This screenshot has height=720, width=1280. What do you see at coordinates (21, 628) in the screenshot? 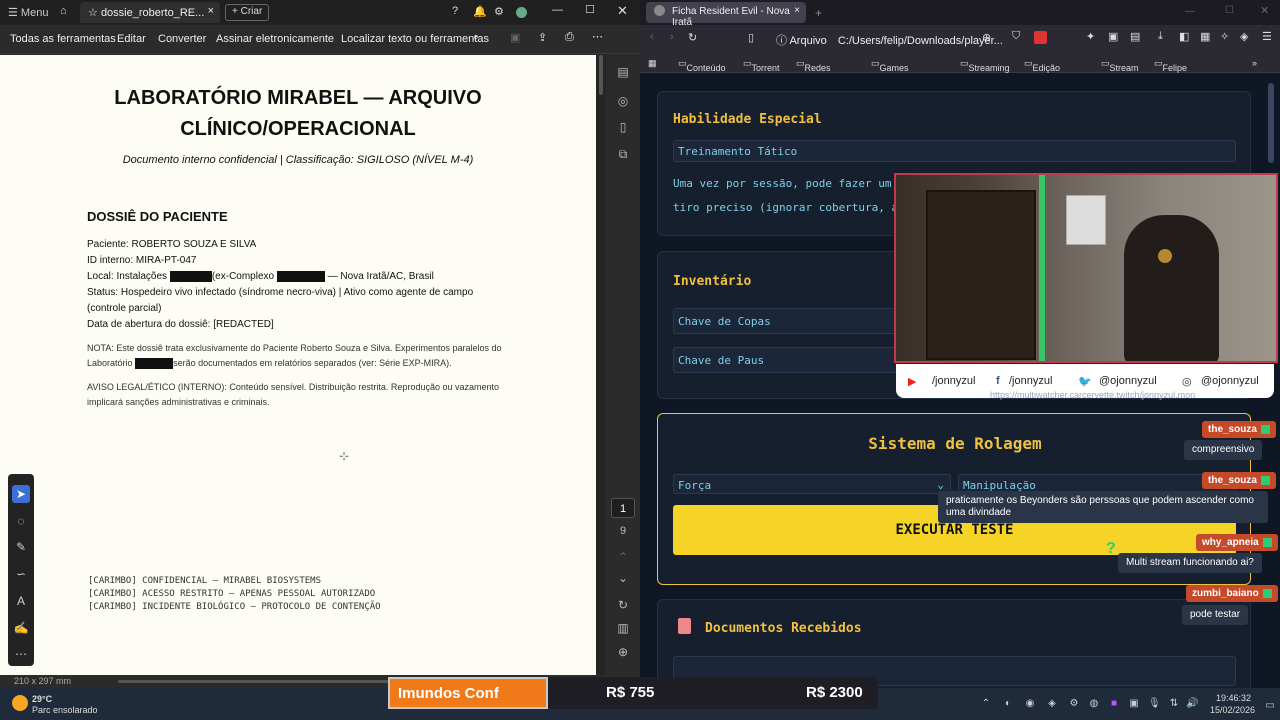
I see `signature-icon: ✍` at bounding box center [21, 628].